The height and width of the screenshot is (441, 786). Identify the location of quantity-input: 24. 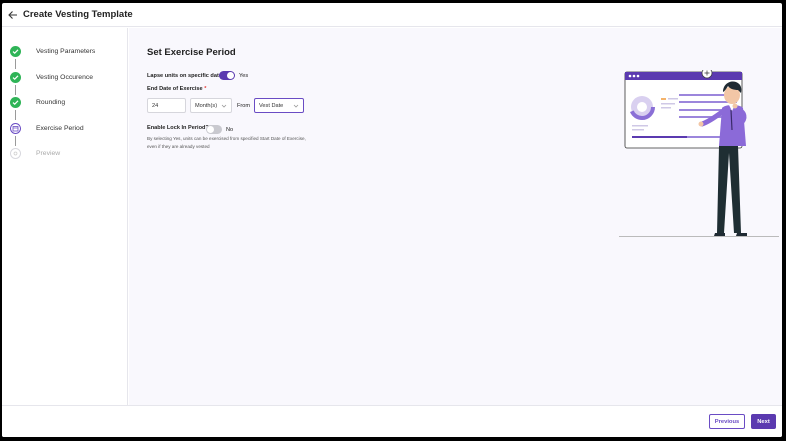
(166, 105).